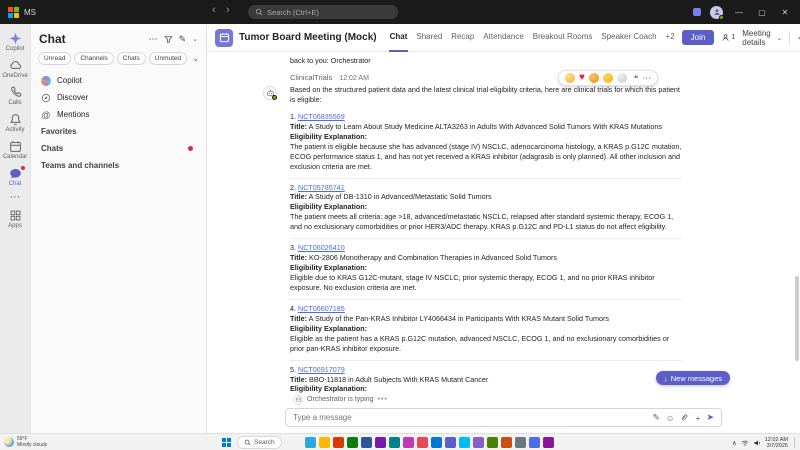  Describe the element at coordinates (118, 80) in the screenshot. I see `list-item-copilot: Copilot` at that location.